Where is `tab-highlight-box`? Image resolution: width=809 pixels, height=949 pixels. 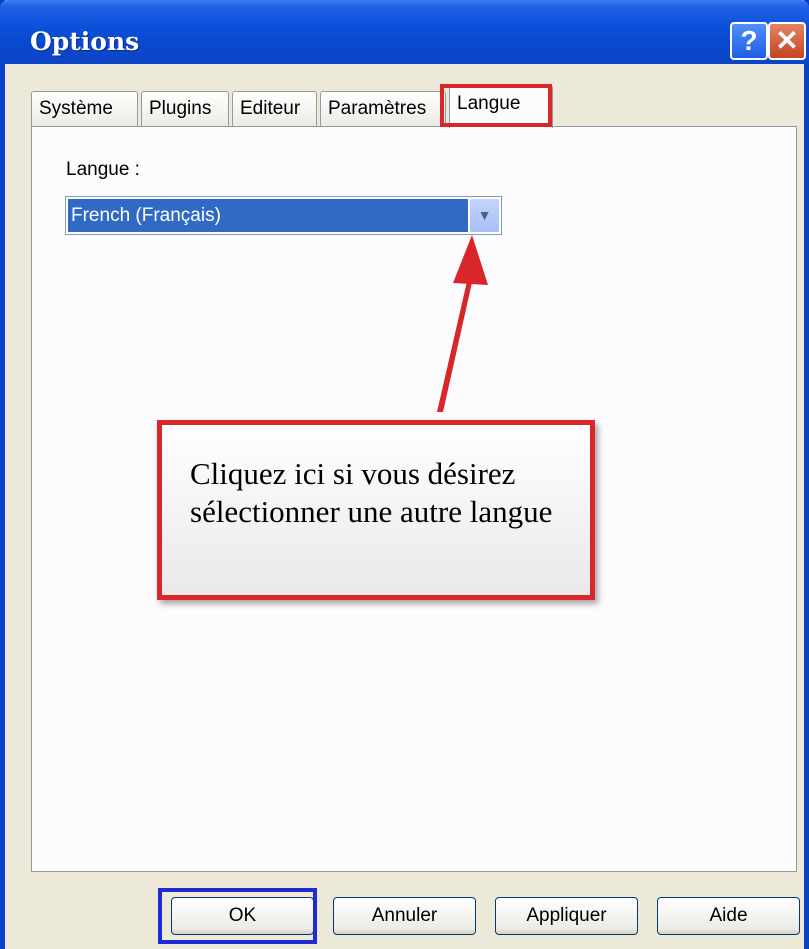
tab-highlight-box is located at coordinates (496, 105).